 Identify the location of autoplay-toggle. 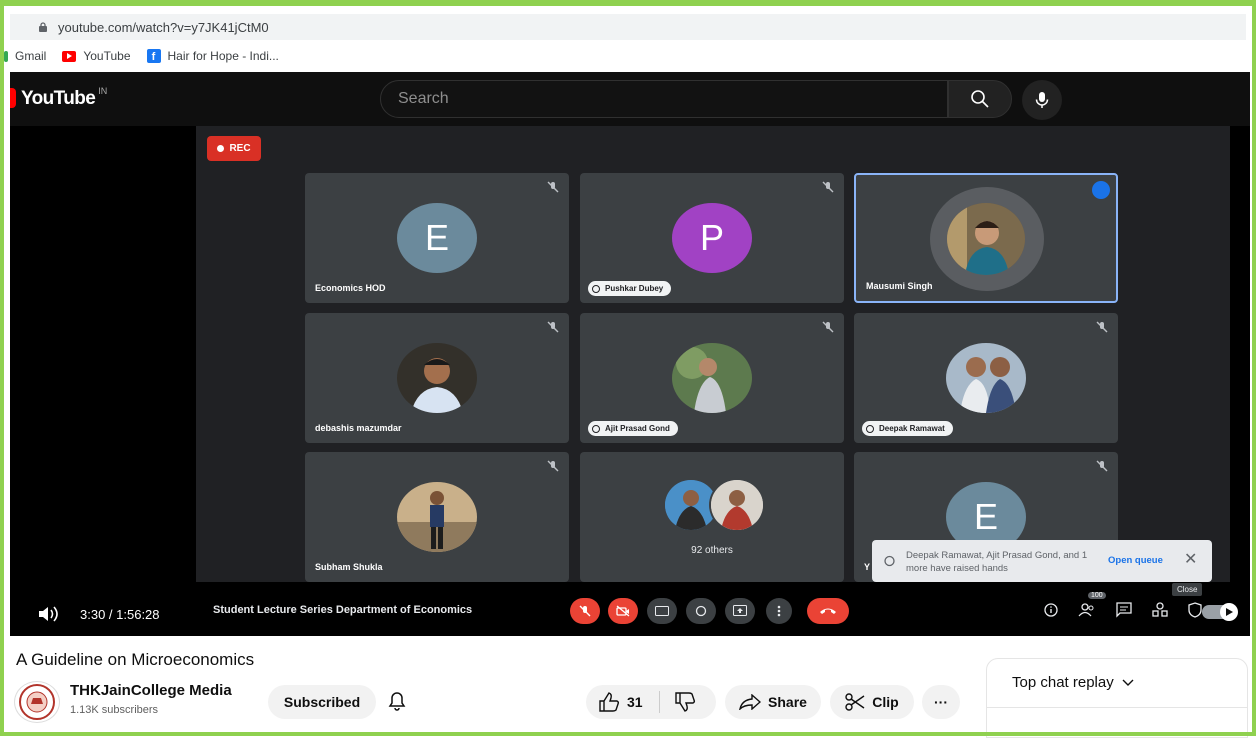
(1220, 612).